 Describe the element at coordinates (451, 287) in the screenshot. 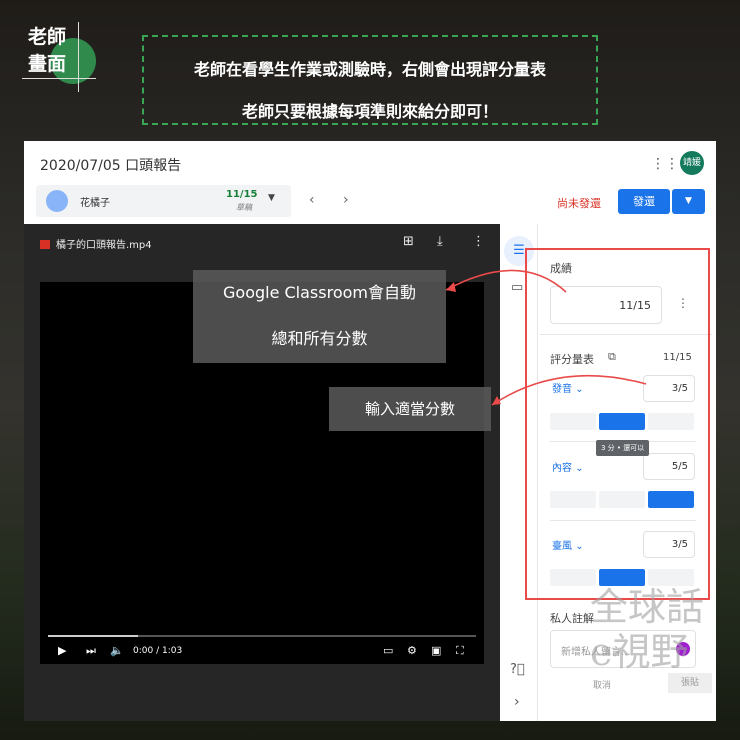

I see `arrowhead` at that location.